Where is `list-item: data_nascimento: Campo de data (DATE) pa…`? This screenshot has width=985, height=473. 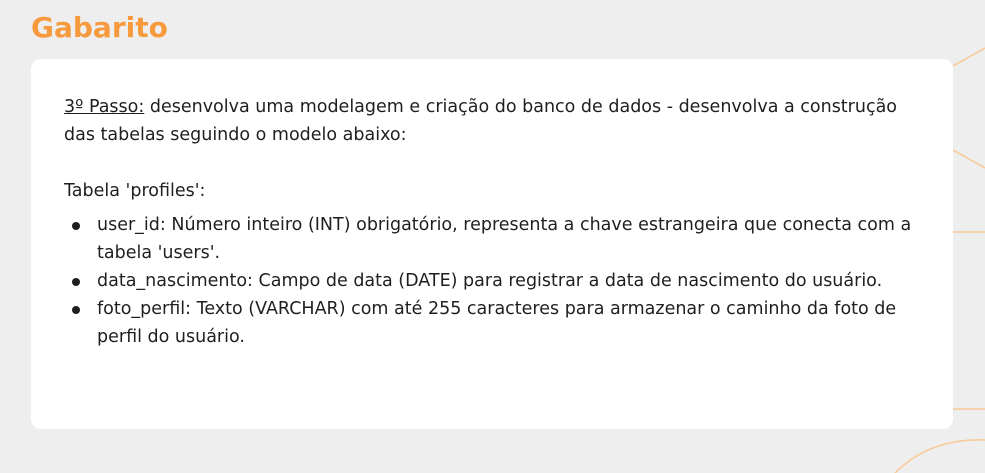
list-item: data_nascimento: Campo de data (DATE) pa… is located at coordinates (489, 281).